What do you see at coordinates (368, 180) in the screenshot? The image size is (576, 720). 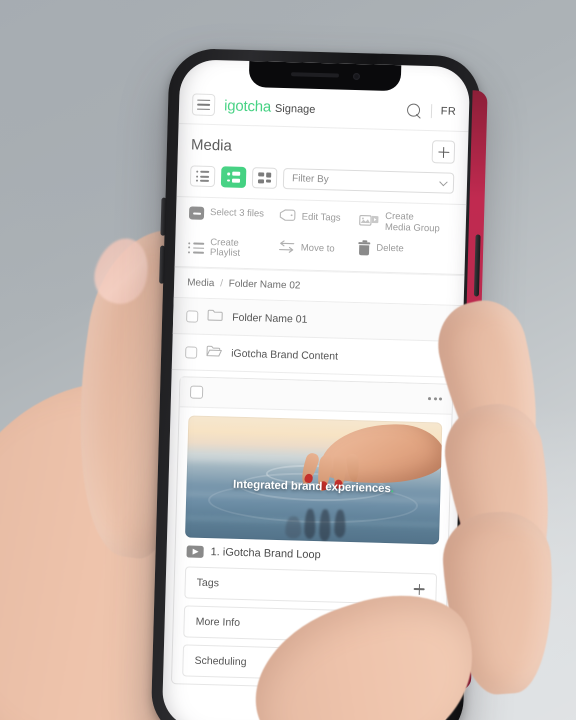 I see `filter-by-select: Filter By` at bounding box center [368, 180].